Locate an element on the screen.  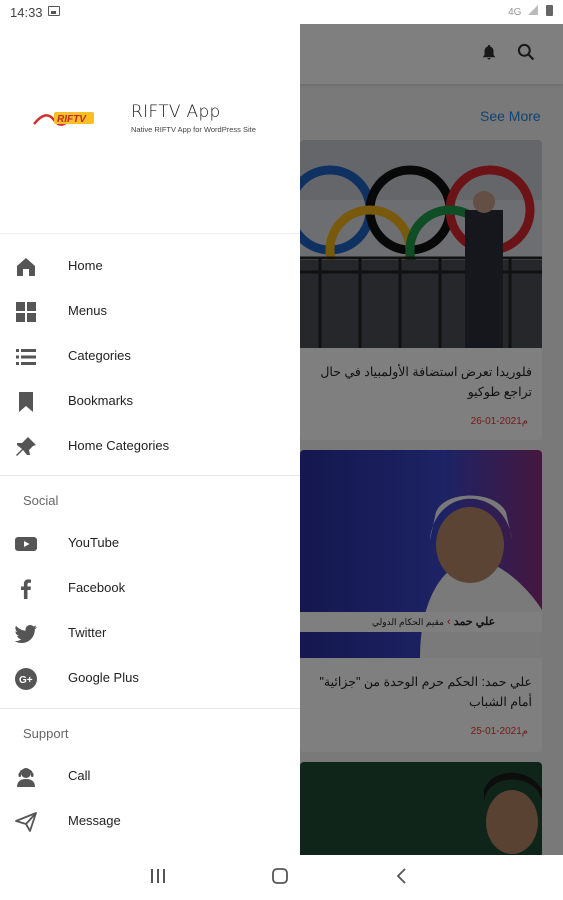
menu-item-label: YouTube is located at coordinates (94, 542).